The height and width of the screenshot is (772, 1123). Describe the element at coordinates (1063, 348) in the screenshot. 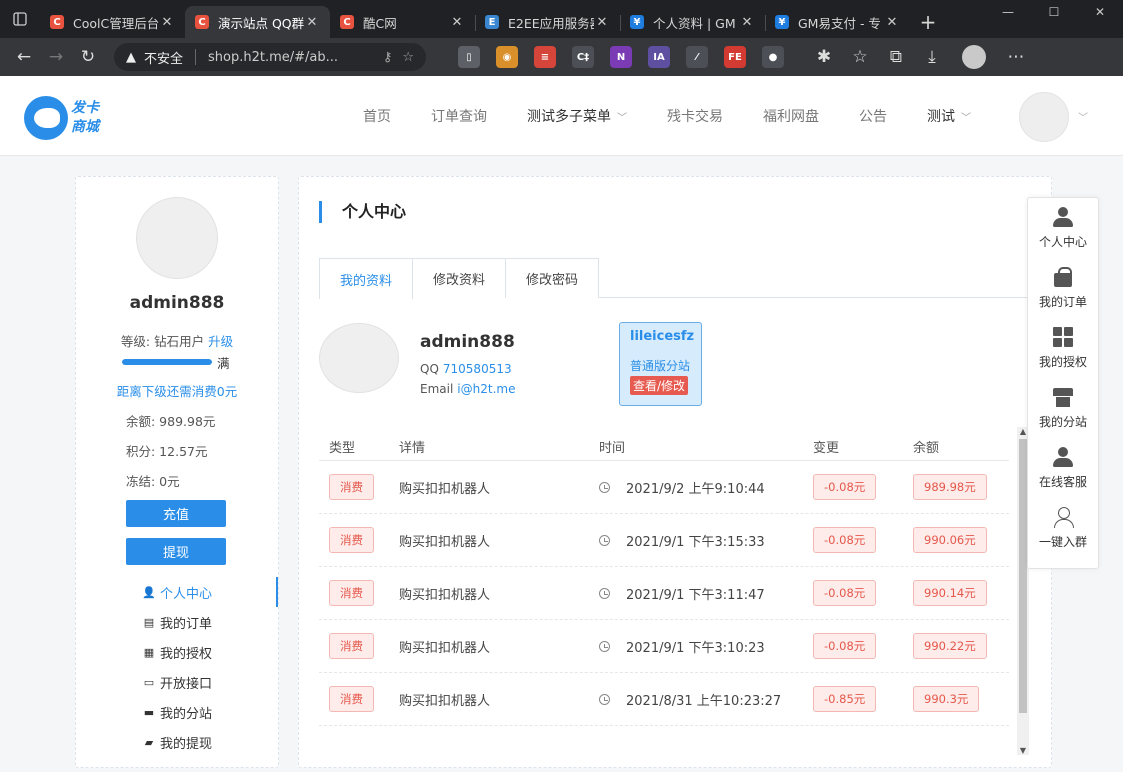

I see `dock-item: 我的授权` at that location.